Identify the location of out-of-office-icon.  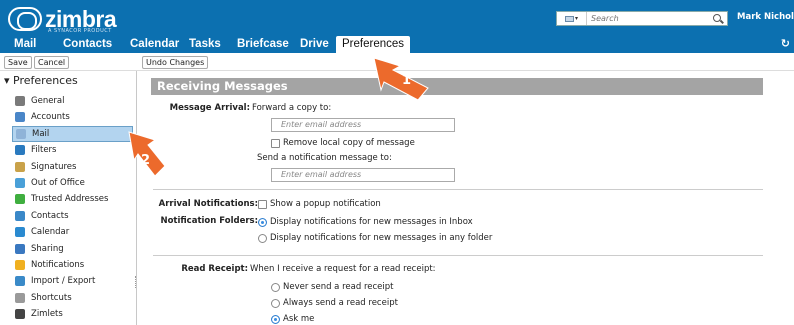
(20, 183).